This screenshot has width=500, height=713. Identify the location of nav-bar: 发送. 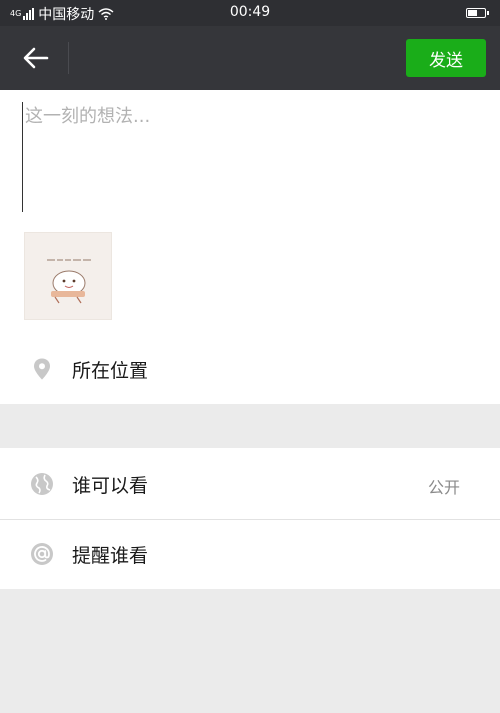
(250, 58).